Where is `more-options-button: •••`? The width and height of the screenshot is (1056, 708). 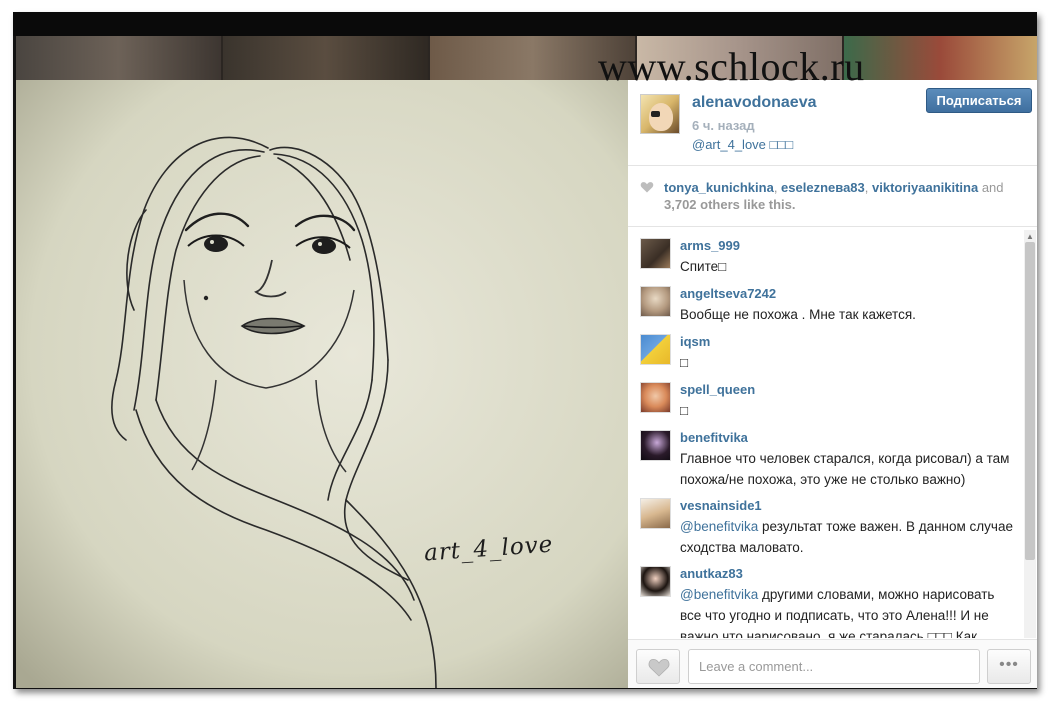 more-options-button: ••• is located at coordinates (1009, 666).